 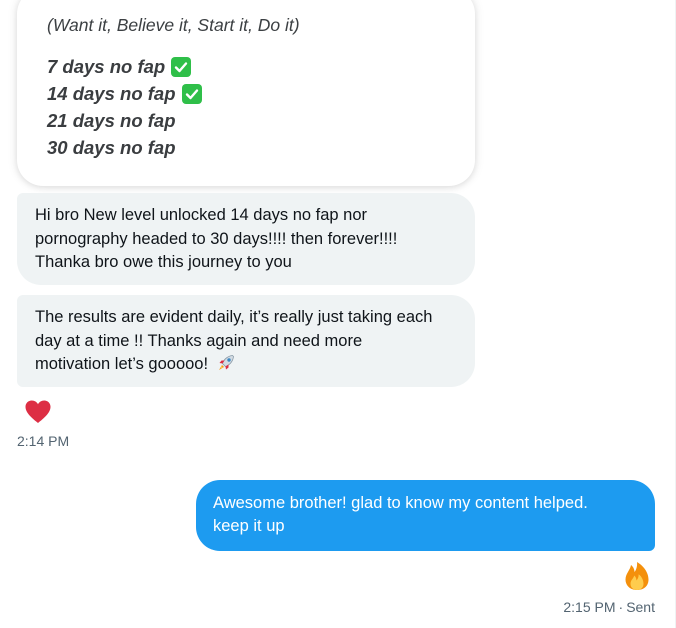 What do you see at coordinates (226, 367) in the screenshot?
I see `rocket-icon` at bounding box center [226, 367].